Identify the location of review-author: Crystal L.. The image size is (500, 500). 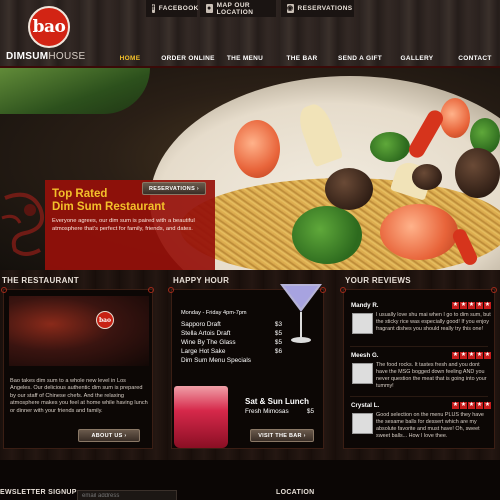
(365, 405).